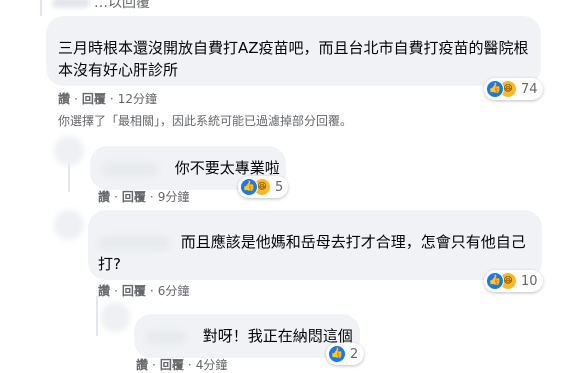 This screenshot has width=580, height=373. I want to click on timestamp: 12分鐘, so click(137, 98).